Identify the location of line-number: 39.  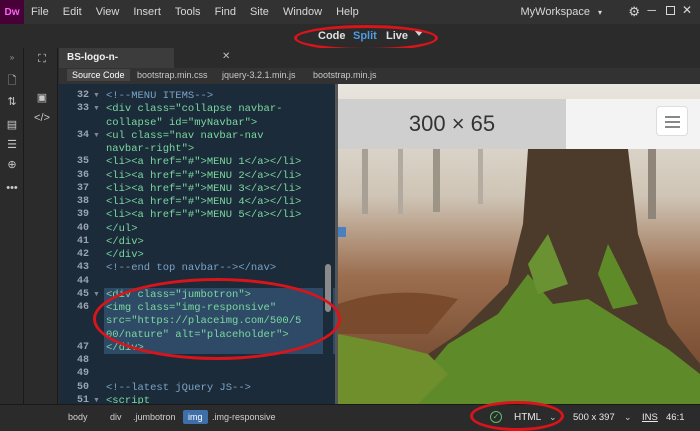
(82, 215).